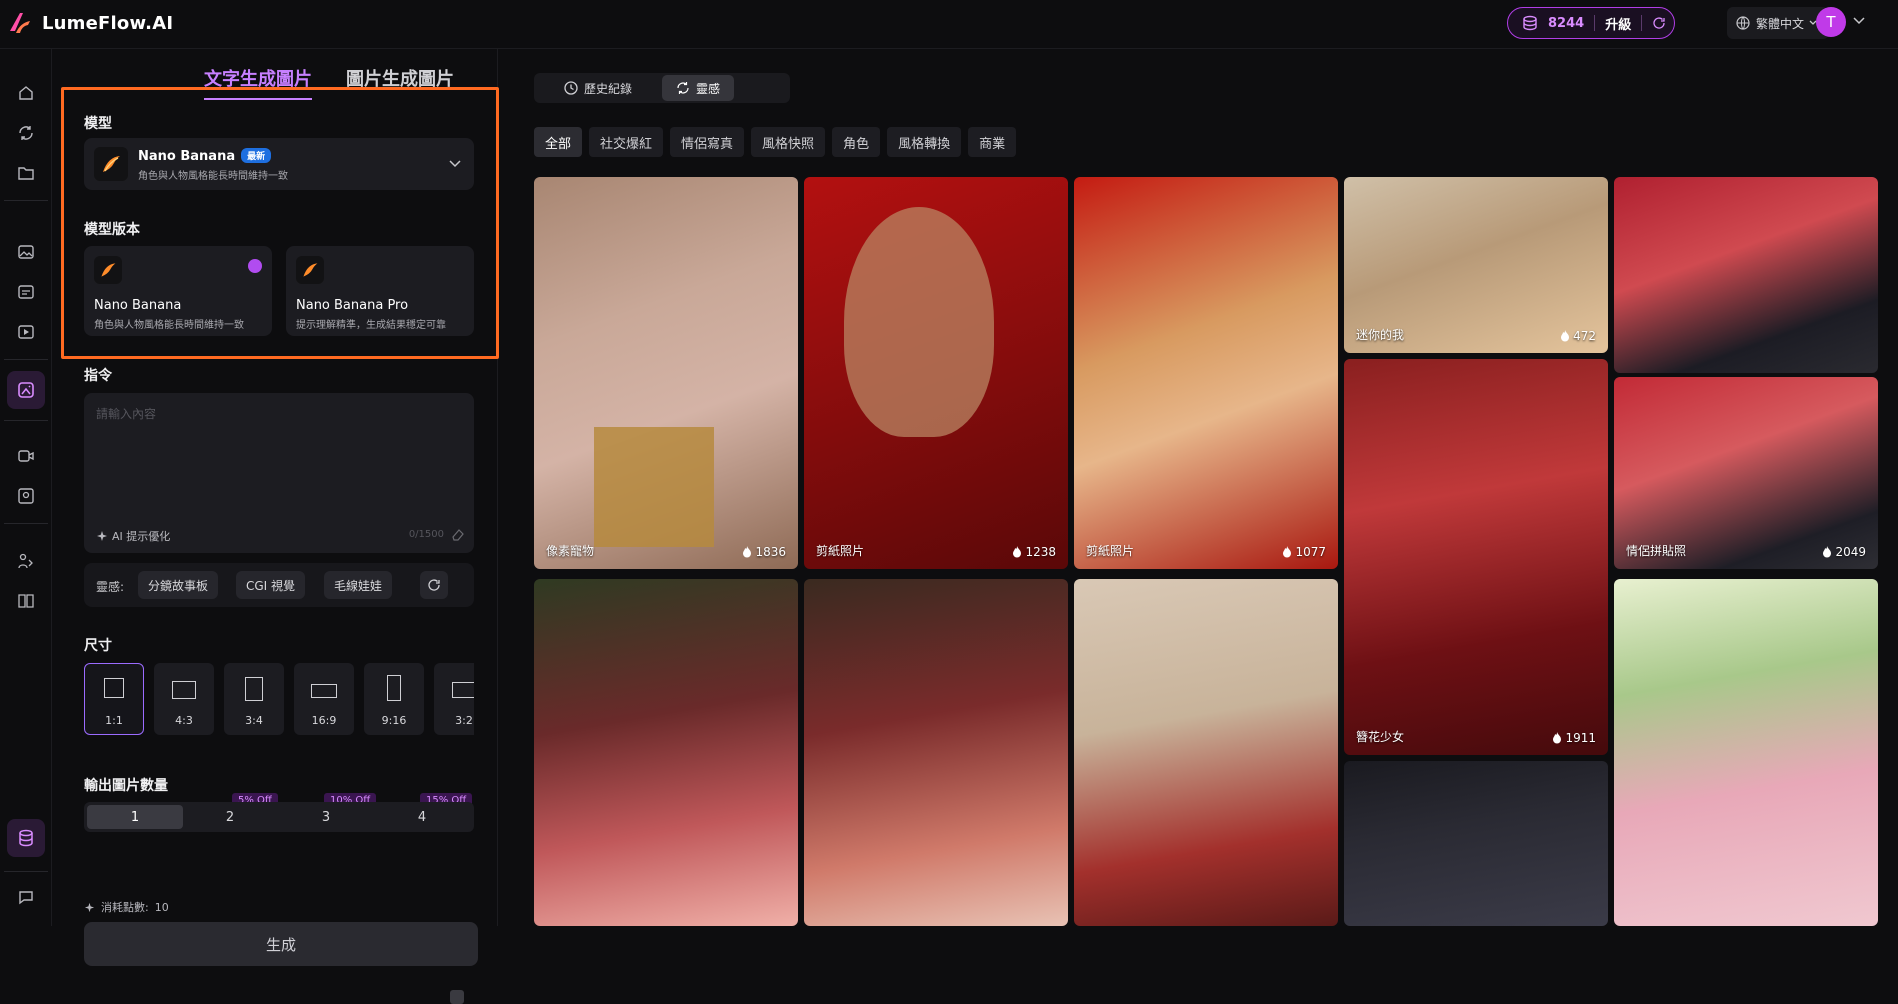 The image size is (1898, 1004). Describe the element at coordinates (936, 373) in the screenshot. I see `gallery-card: 剪紙照片 1238` at that location.